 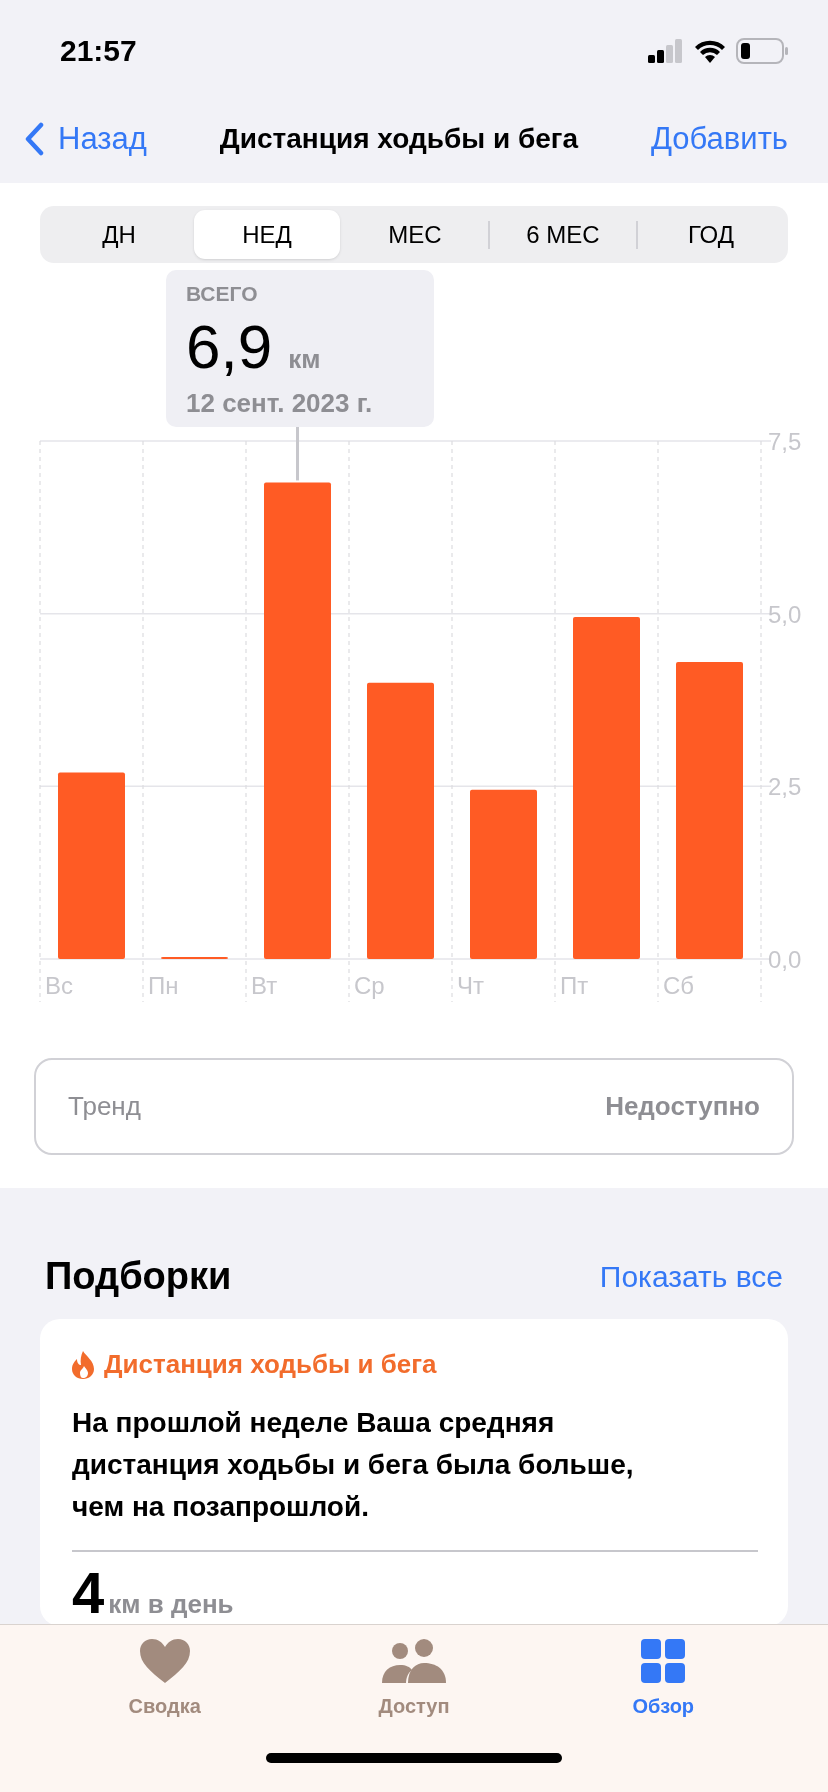 What do you see at coordinates (415, 234) in the screenshot?
I see `period-tab: МЕС` at bounding box center [415, 234].